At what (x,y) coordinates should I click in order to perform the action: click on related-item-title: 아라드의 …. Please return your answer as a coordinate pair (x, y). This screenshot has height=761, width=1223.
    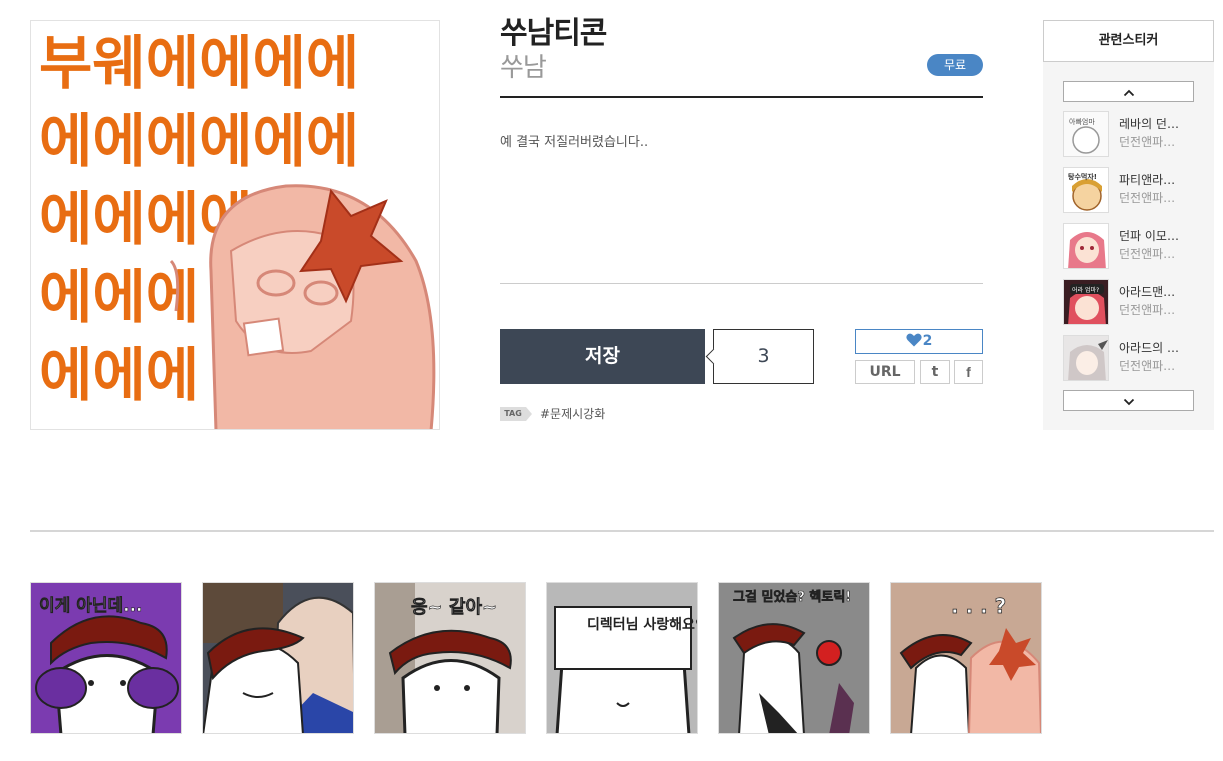
    Looking at the image, I should click on (1149, 348).